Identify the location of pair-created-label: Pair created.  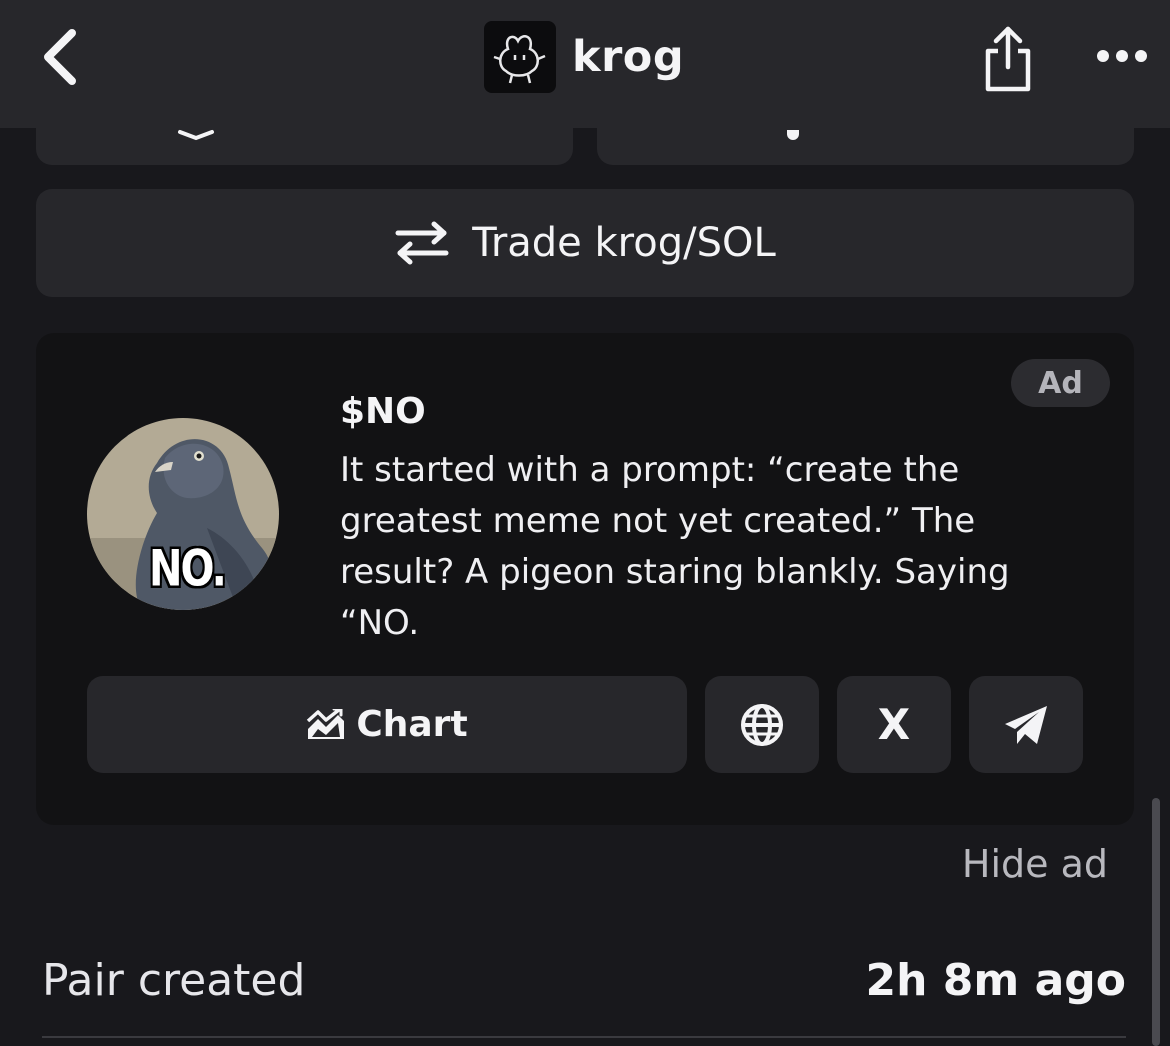
(174, 980).